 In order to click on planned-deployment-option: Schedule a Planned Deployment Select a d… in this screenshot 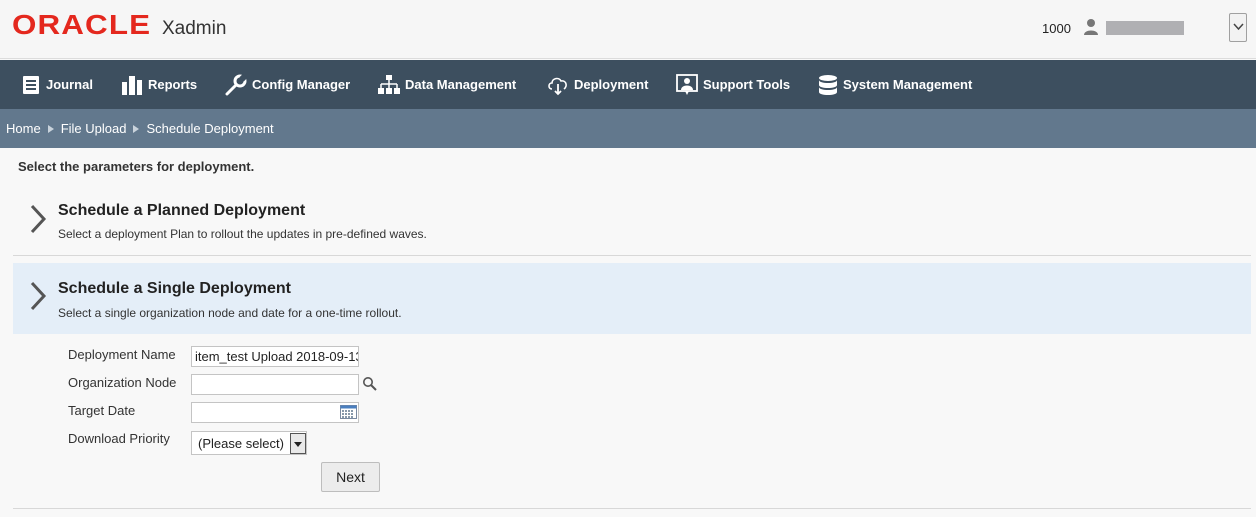, I will do `click(632, 224)`.